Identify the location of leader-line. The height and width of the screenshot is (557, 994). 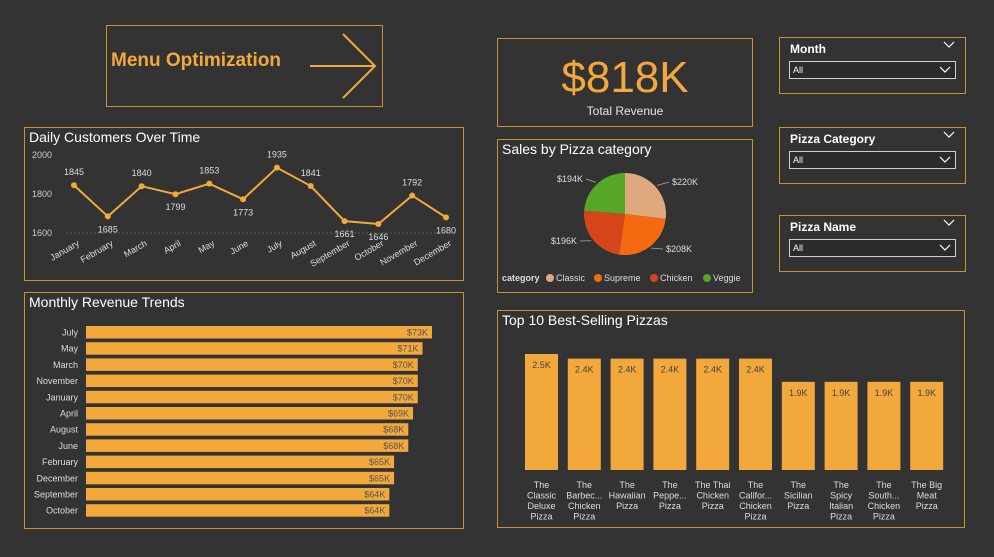
(590, 180).